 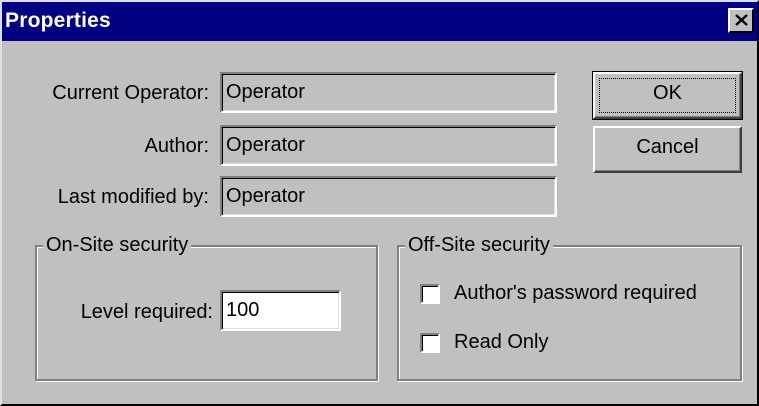 What do you see at coordinates (117, 245) in the screenshot?
I see `onsite-security-title: On-Site security` at bounding box center [117, 245].